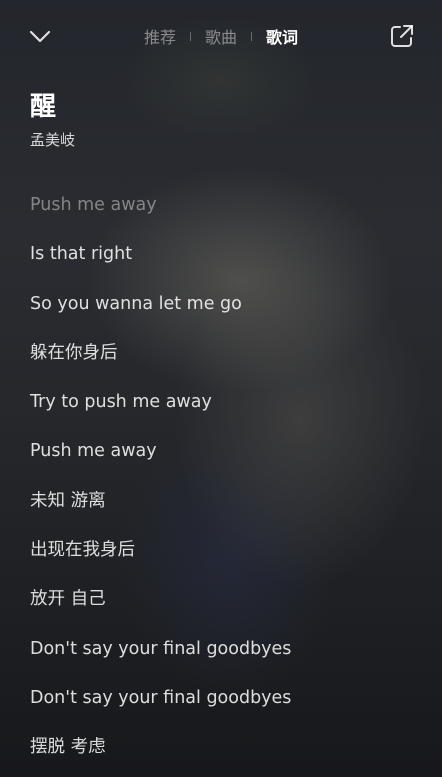  I want to click on lyric-line: 放开 自己, so click(225, 608).